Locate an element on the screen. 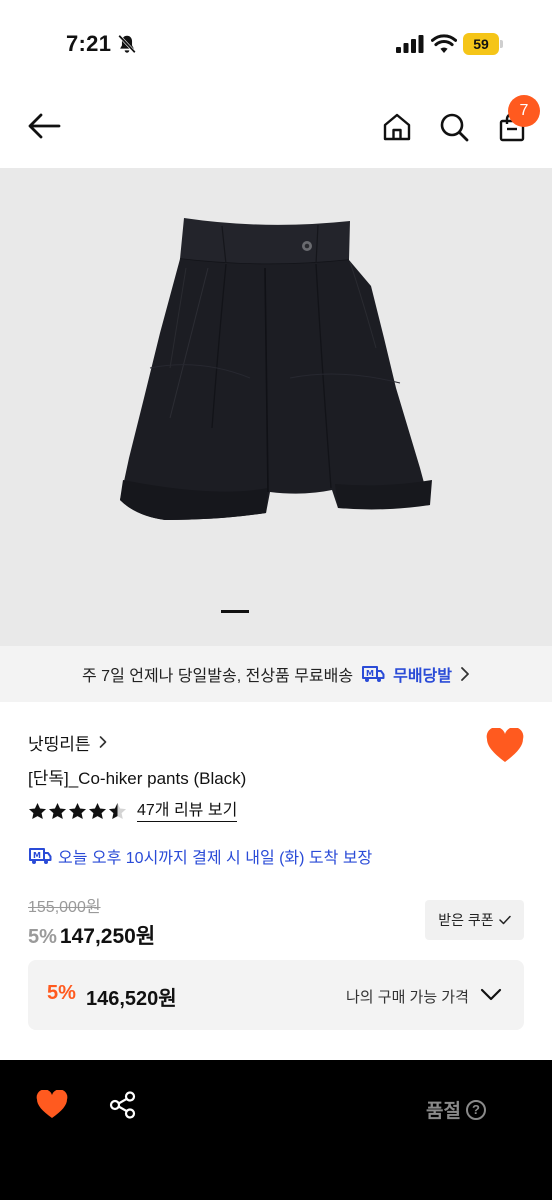 This screenshot has height=1200, width=552. cart-count-badge: 7 is located at coordinates (524, 111).